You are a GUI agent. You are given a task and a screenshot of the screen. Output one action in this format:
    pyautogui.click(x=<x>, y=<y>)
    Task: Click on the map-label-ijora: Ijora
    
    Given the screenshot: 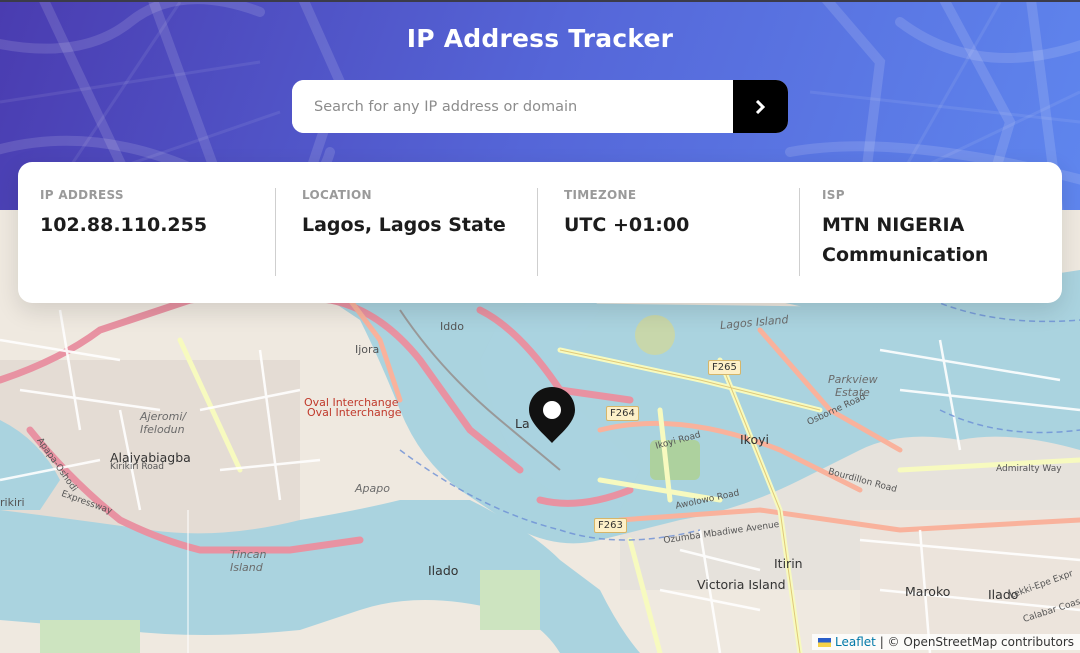 What is the action you would take?
    pyautogui.click(x=367, y=349)
    